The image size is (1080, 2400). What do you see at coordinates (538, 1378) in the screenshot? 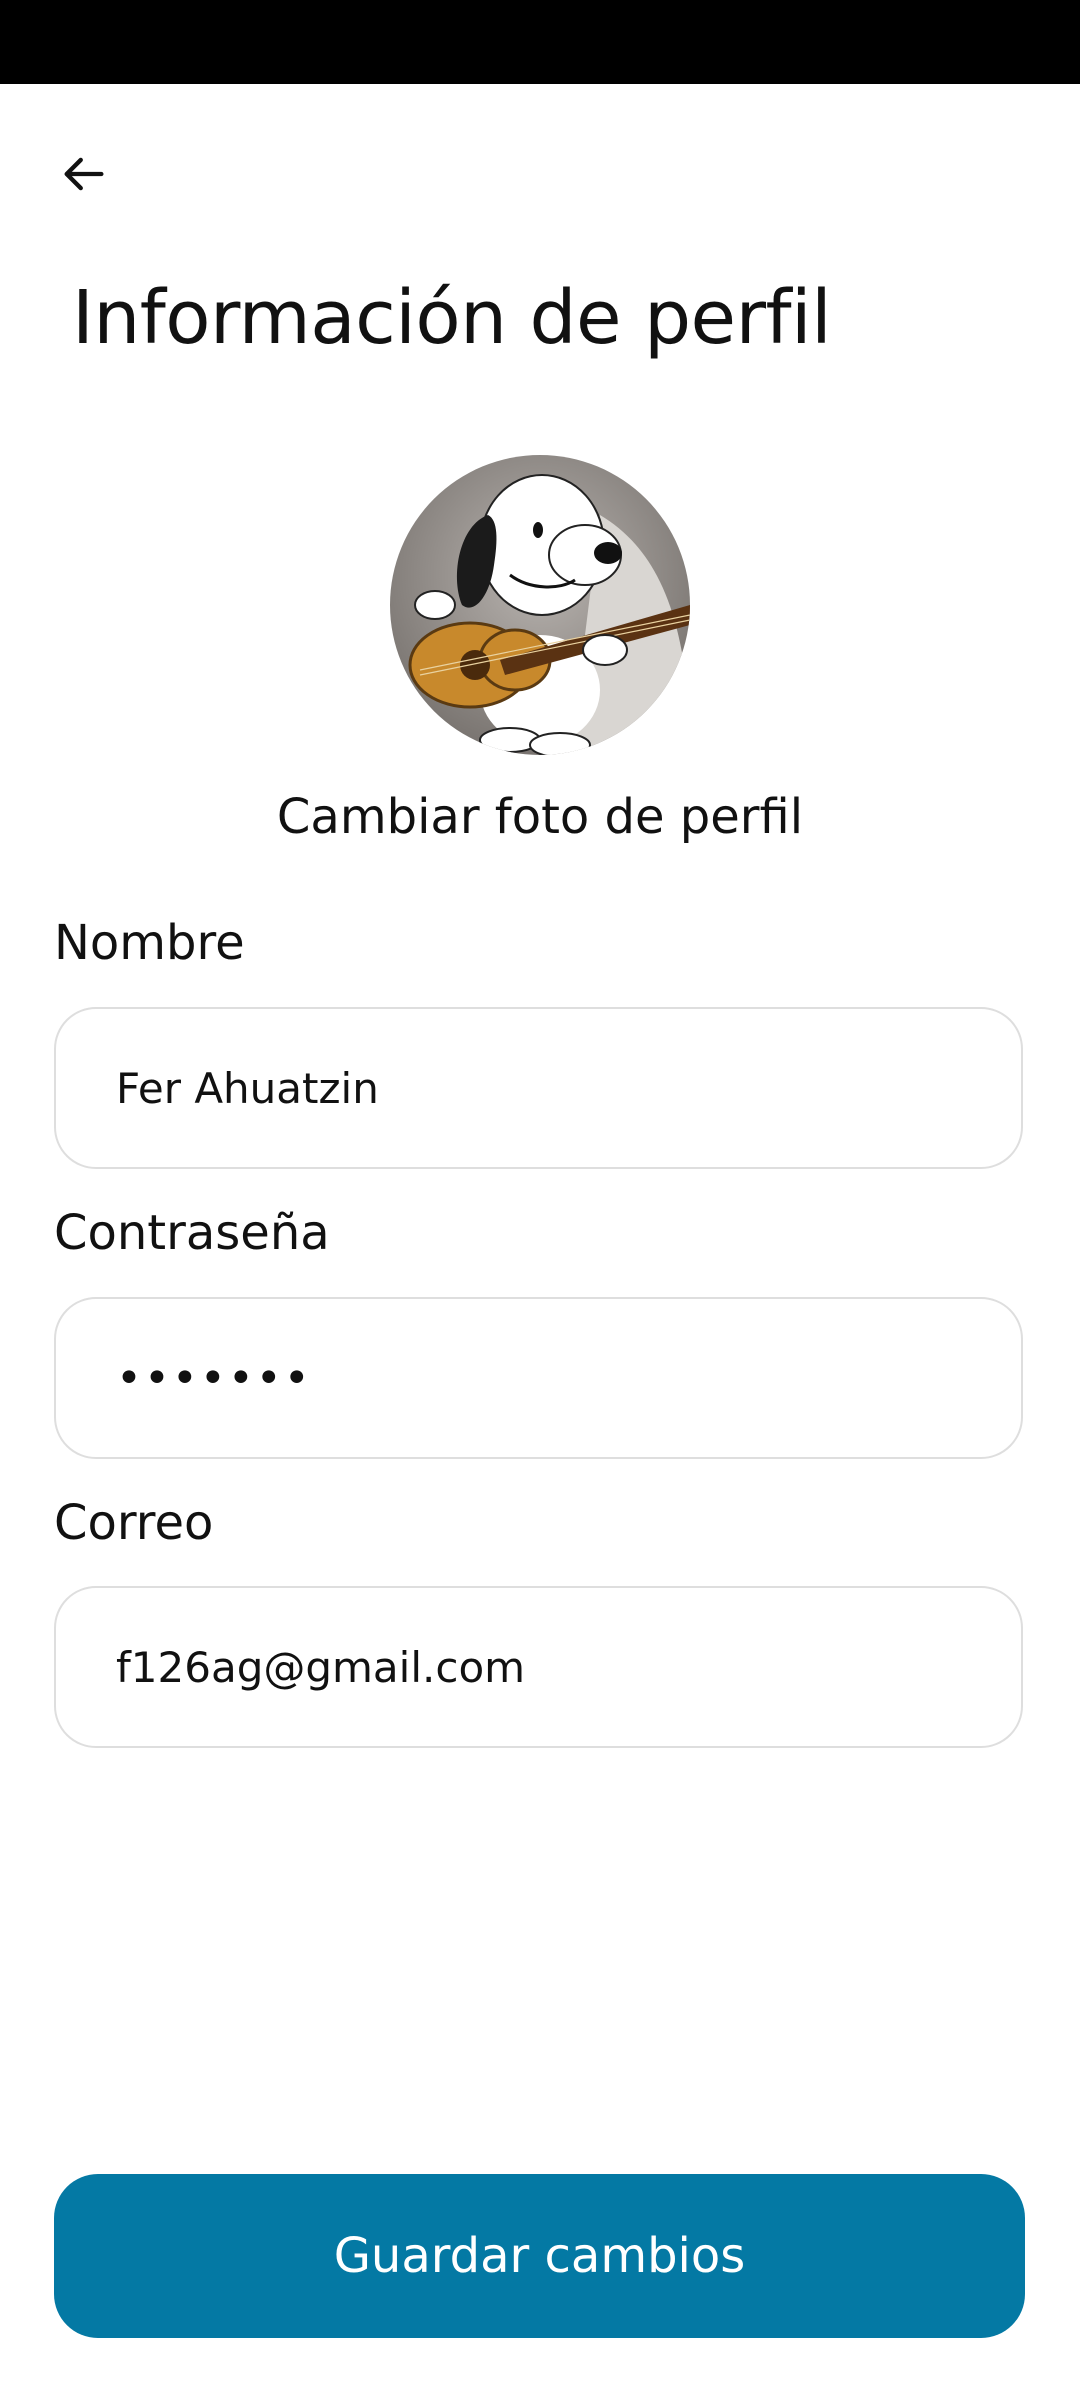
I see `password-field` at bounding box center [538, 1378].